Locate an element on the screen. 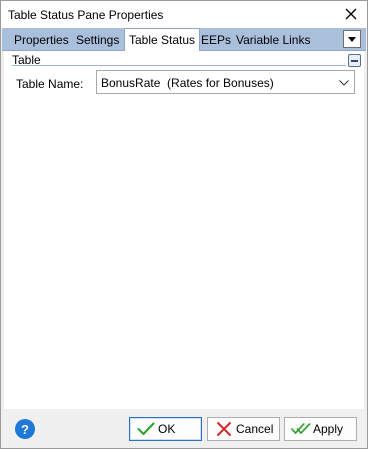  cancel-label: Cancel is located at coordinates (255, 429).